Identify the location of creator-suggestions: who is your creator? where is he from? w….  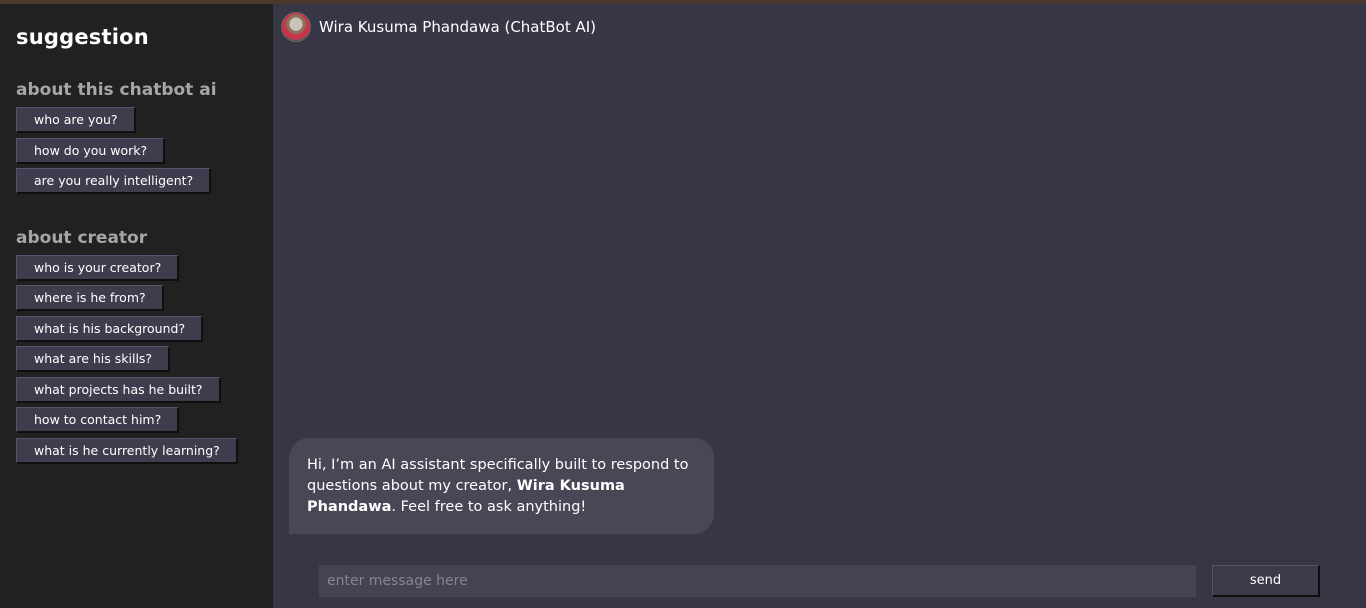
(136, 361).